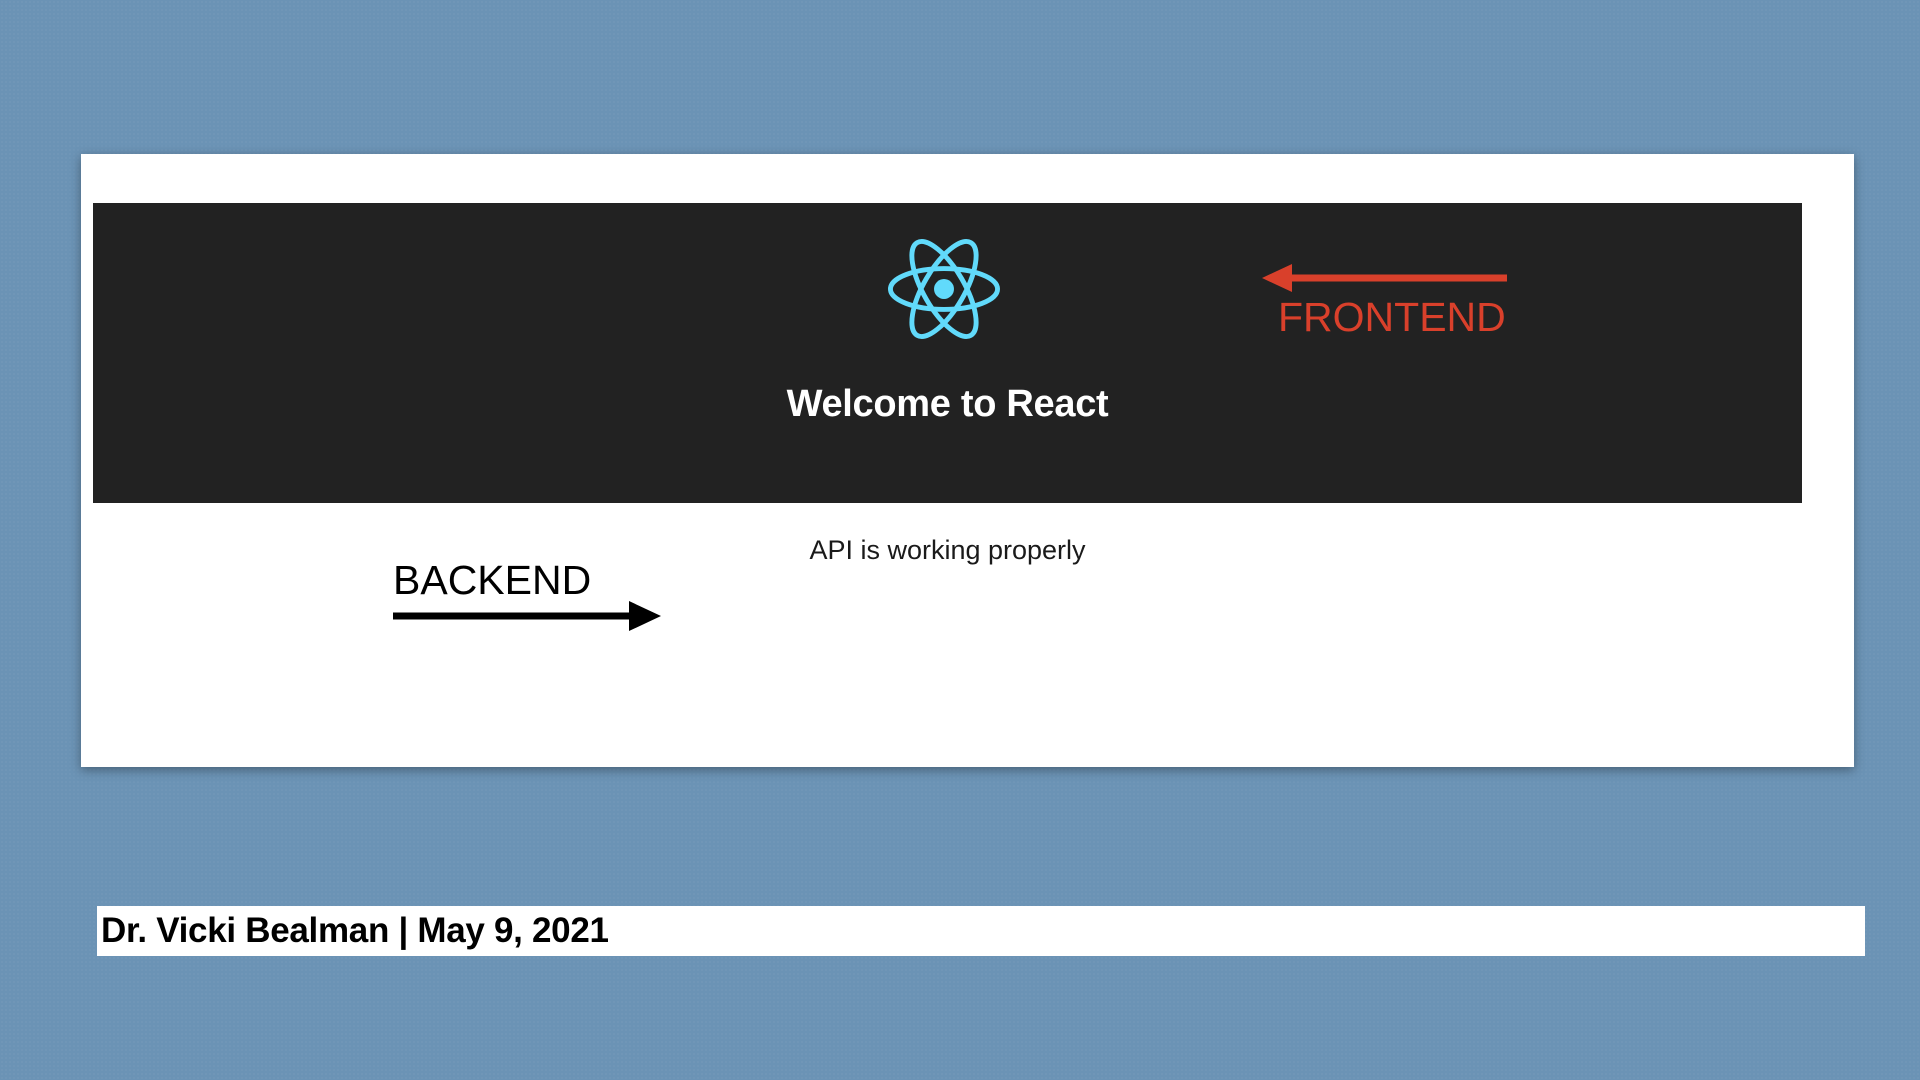  Describe the element at coordinates (1392, 317) in the screenshot. I see `frontend-label: FRONTEND` at that location.